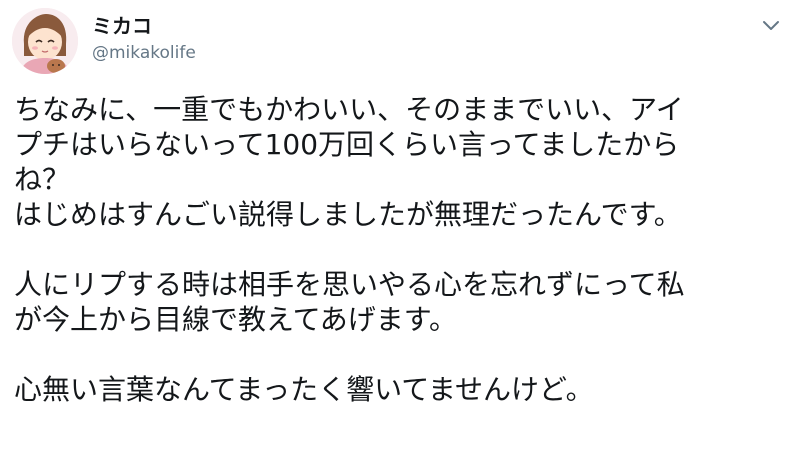 This screenshot has height=471, width=800. I want to click on tweet-line: プチはいらないって100万回くらい言ってましたから, so click(347, 144).